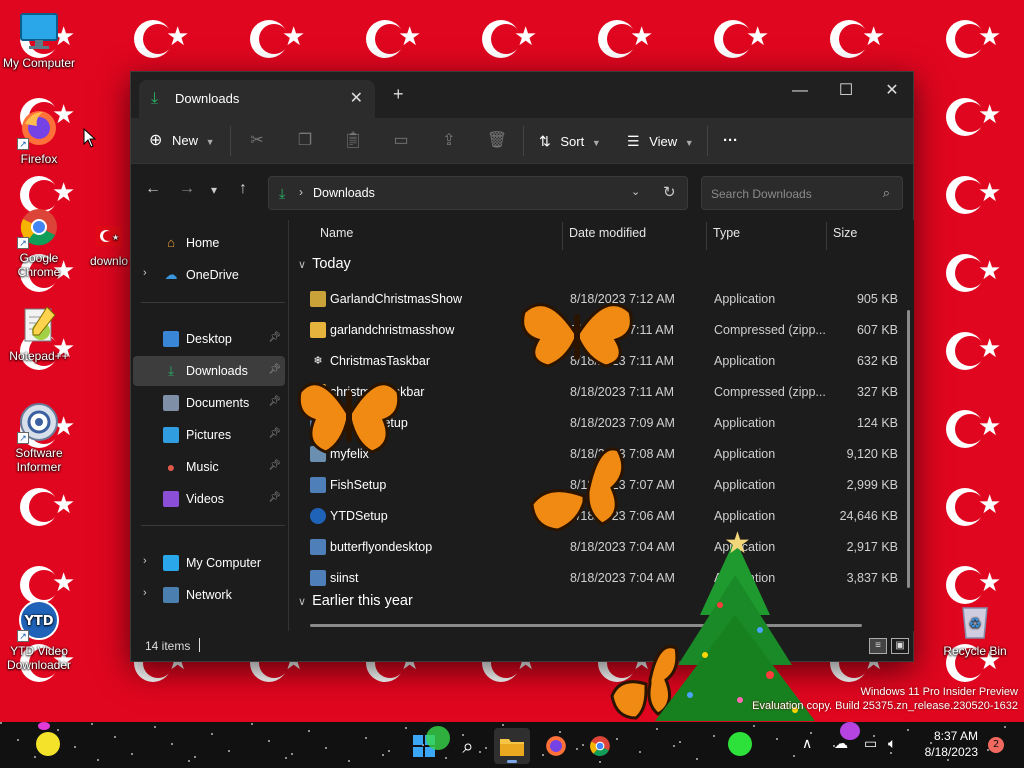  Describe the element at coordinates (171, 242) in the screenshot. I see `home-icon: ⌂` at that location.